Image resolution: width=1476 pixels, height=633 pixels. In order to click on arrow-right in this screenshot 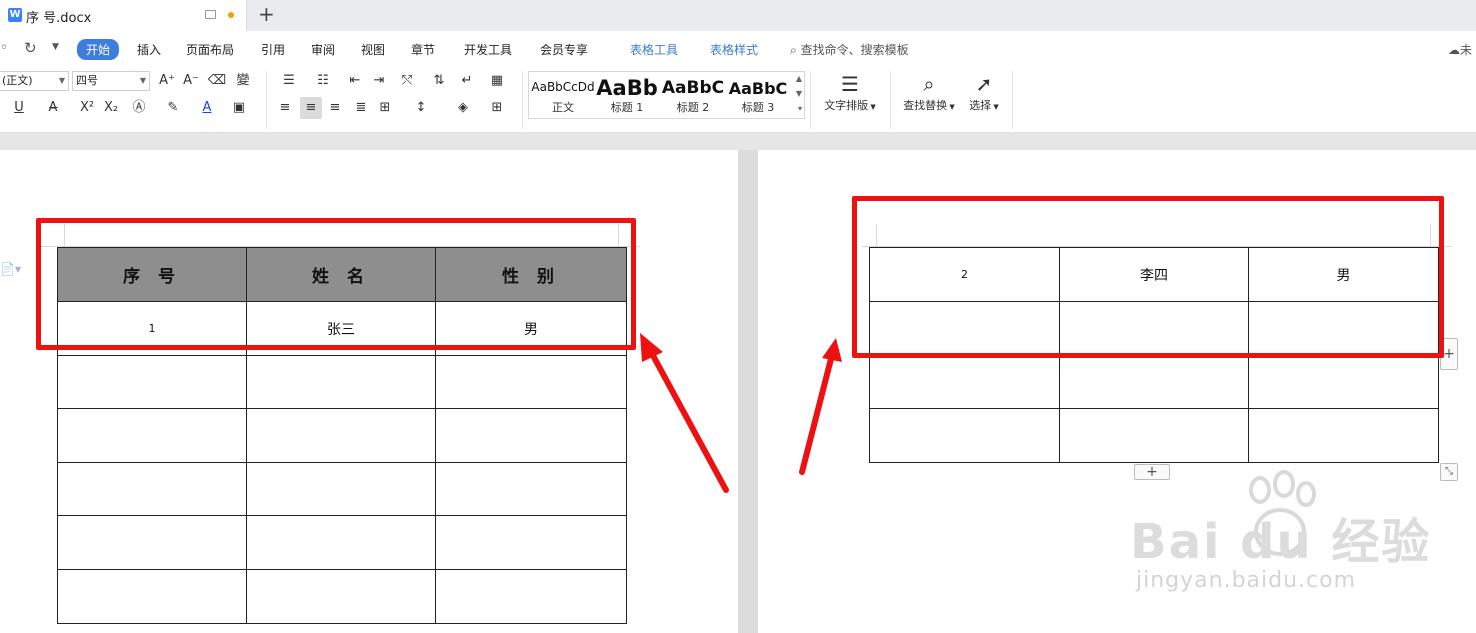, I will do `click(820, 406)`.